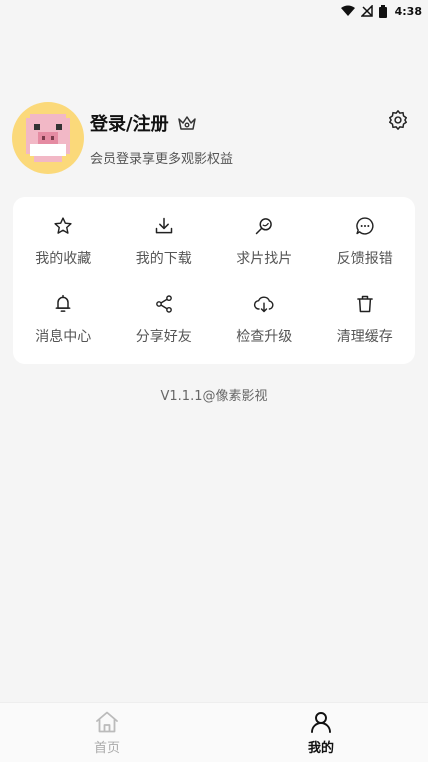  I want to click on pixel-pig-avatar-icon, so click(48, 138).